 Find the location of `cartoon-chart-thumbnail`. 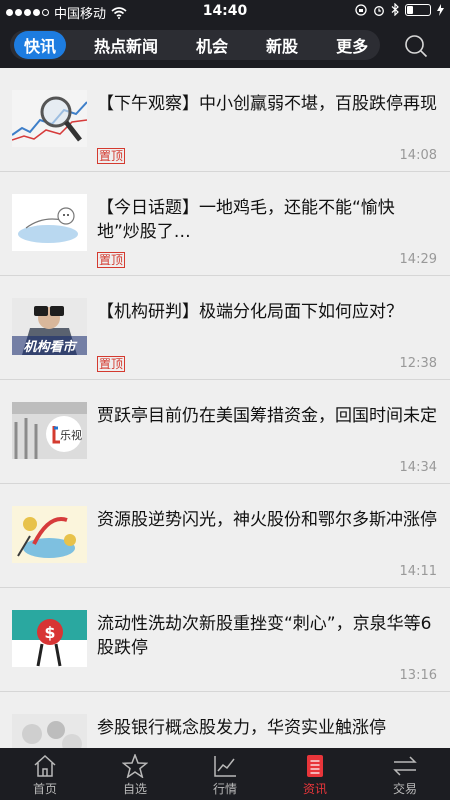

cartoon-chart-thumbnail is located at coordinates (49, 534).